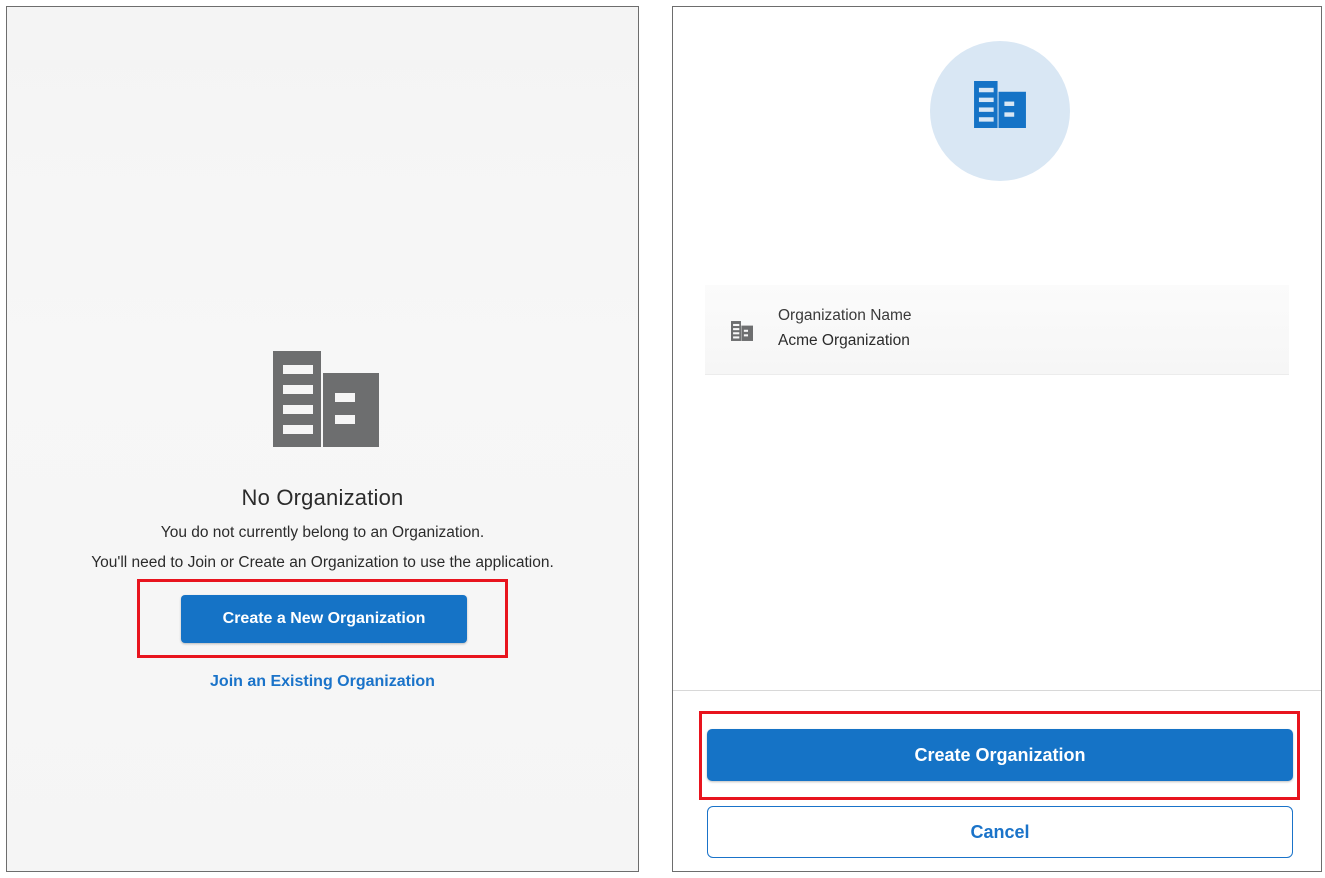 This screenshot has width=1325, height=878. Describe the element at coordinates (322, 497) in the screenshot. I see `no-organization-title: No Organization` at that location.